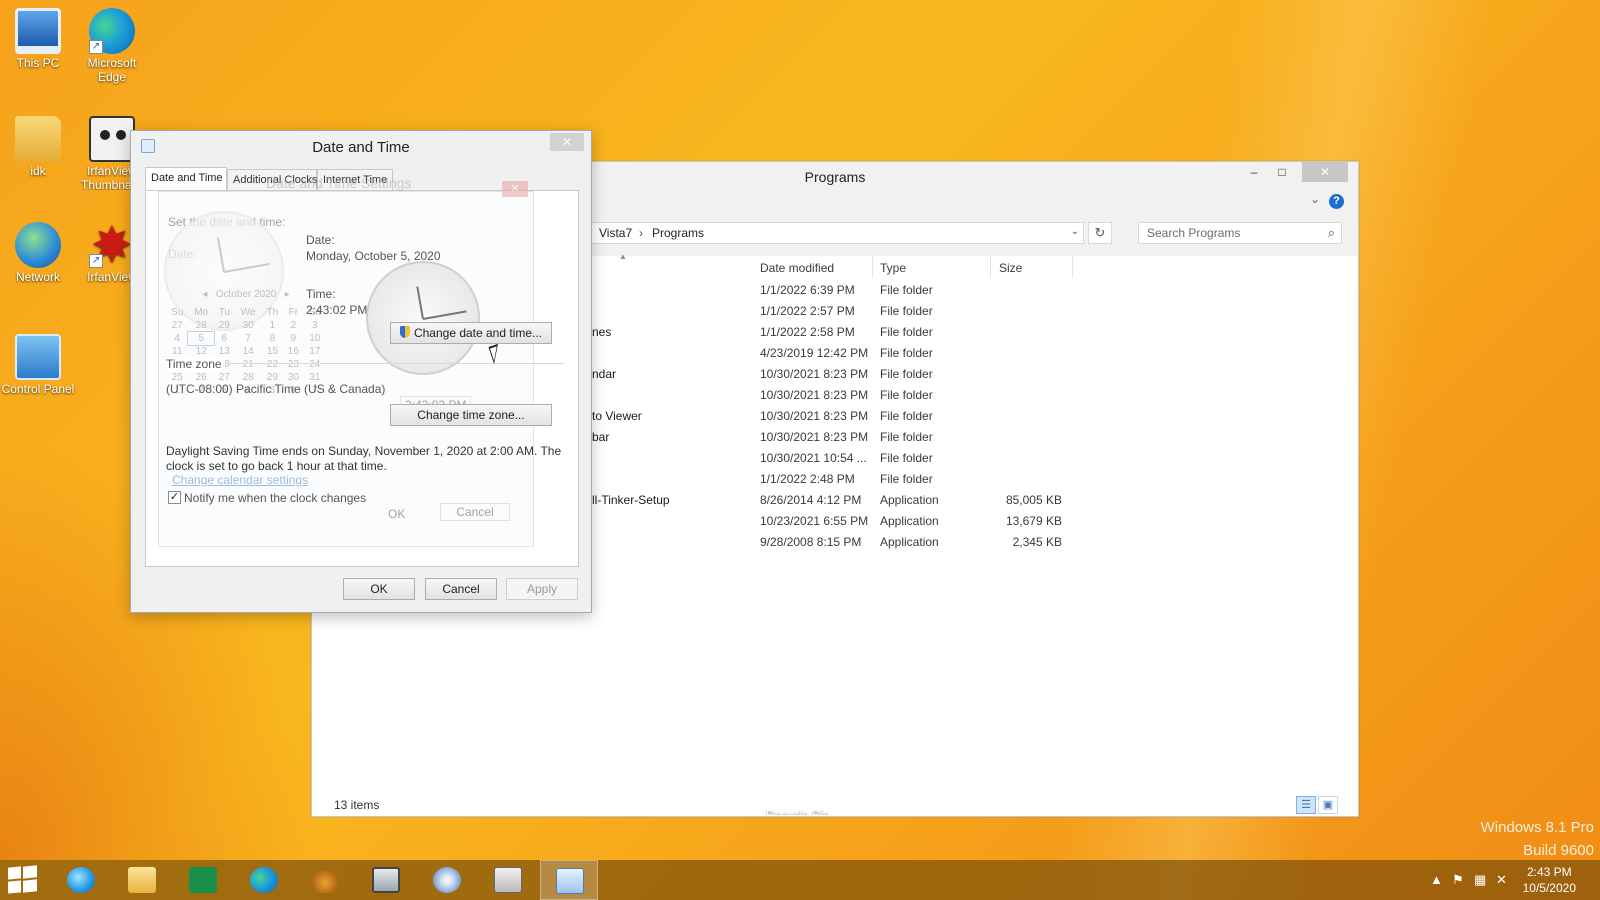 This screenshot has width=1600, height=900. What do you see at coordinates (515, 189) in the screenshot?
I see `ghost-close-icon: ✕` at bounding box center [515, 189].